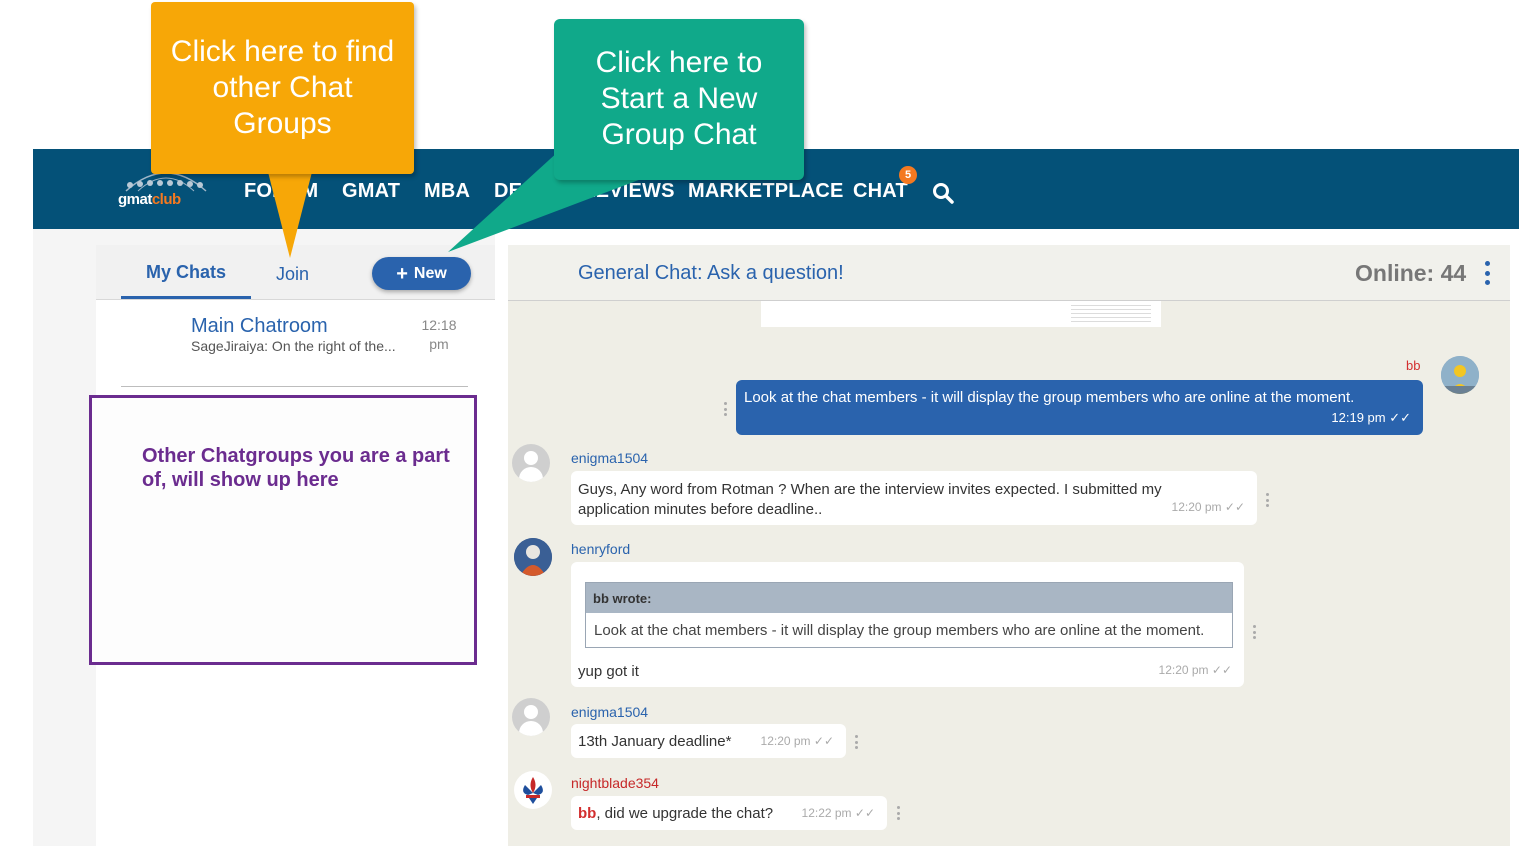  I want to click on callout-line: Groups, so click(282, 123).